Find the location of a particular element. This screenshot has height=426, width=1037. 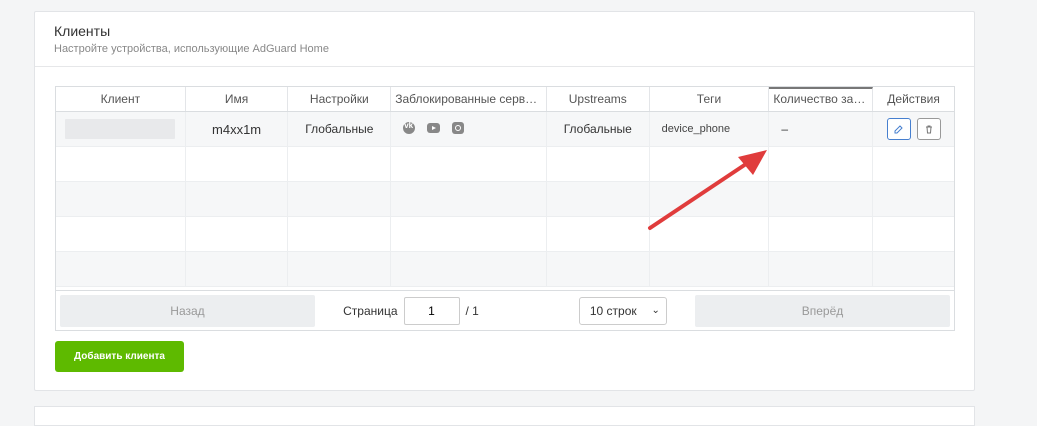

card-title: Клиенты is located at coordinates (82, 31).